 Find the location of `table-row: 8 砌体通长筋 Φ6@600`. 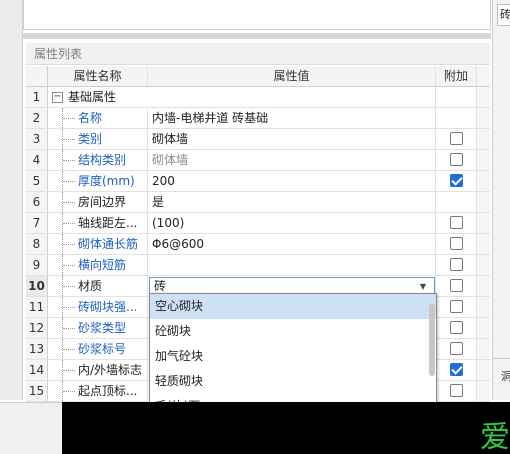

table-row: 8 砌体通长筋 Φ6@600 is located at coordinates (258, 244).